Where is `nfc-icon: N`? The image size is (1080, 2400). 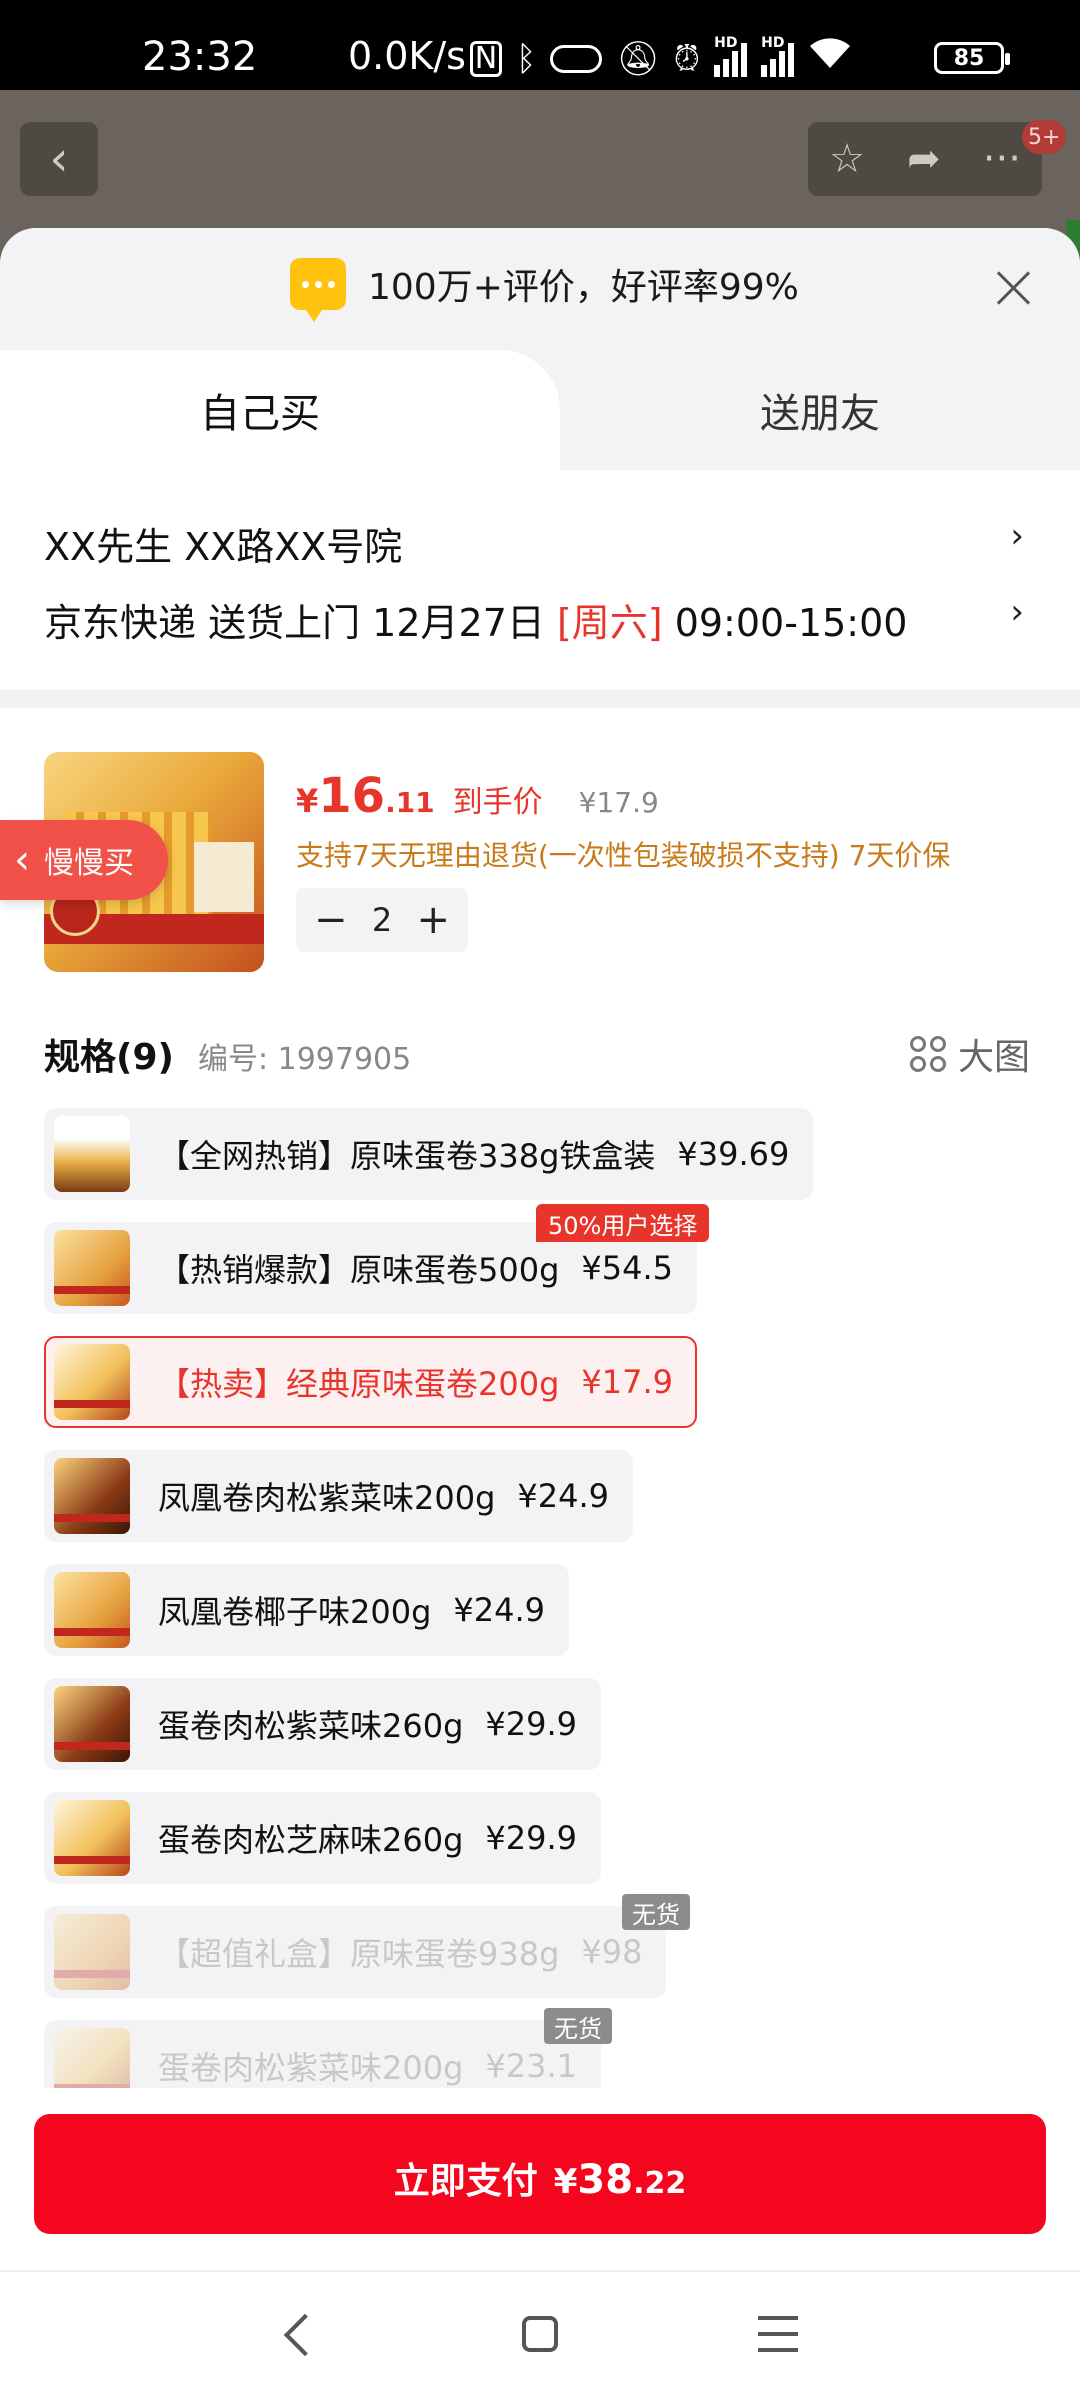 nfc-icon: N is located at coordinates (486, 58).